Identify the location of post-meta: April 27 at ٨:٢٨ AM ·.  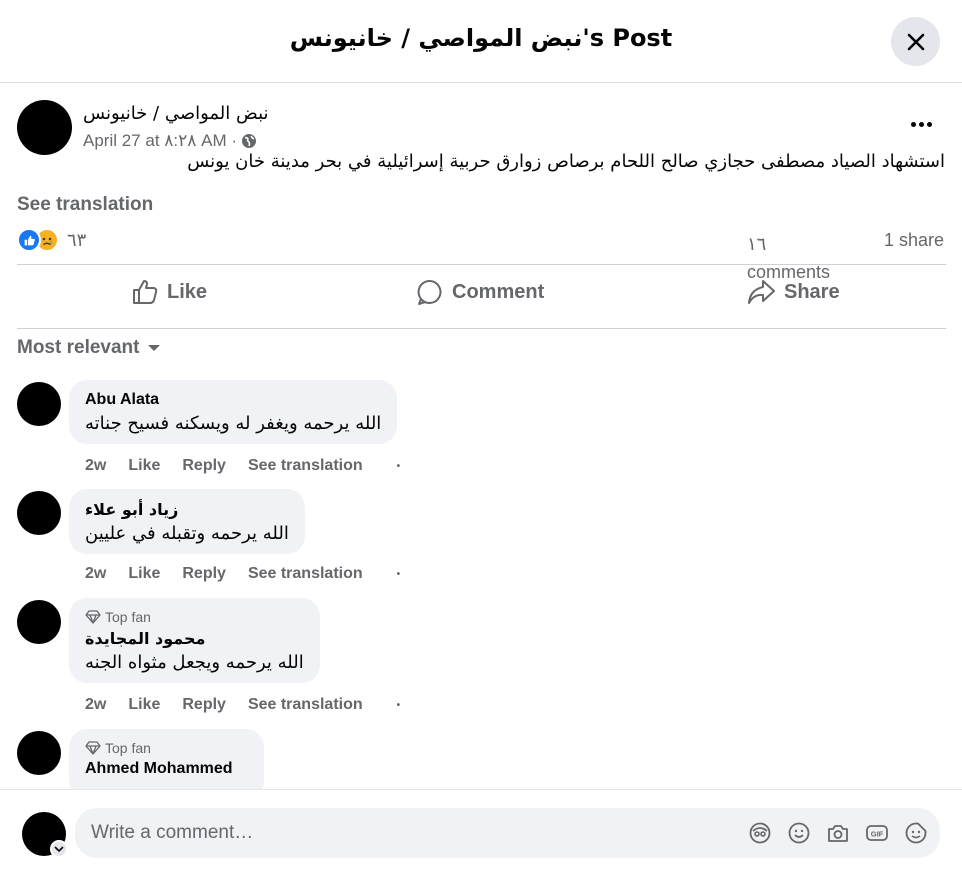
(170, 141).